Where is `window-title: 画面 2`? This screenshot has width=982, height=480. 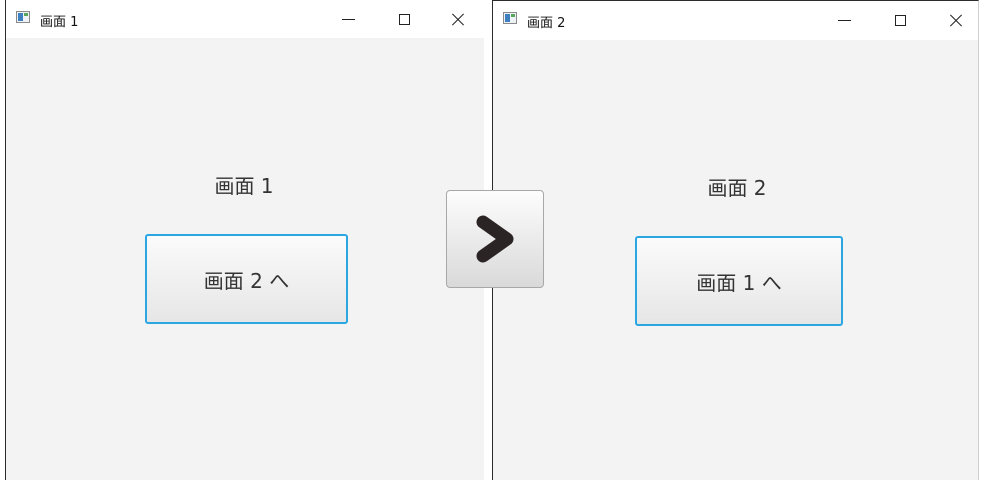
window-title: 画面 2 is located at coordinates (546, 23).